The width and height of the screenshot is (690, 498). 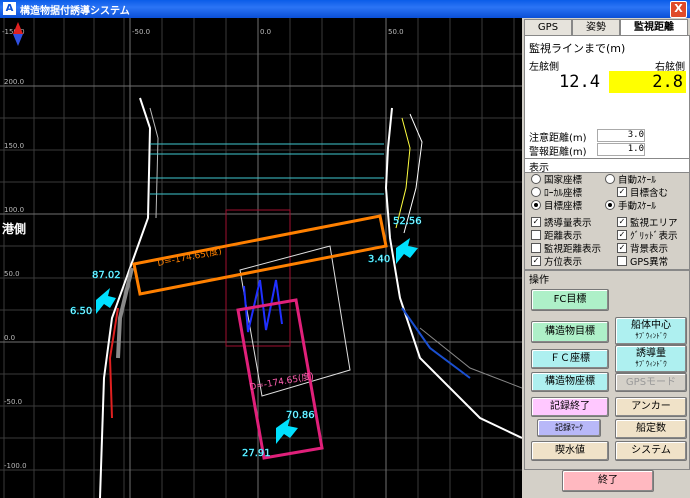 I want to click on y-tick: 100.0, so click(x=14, y=210).